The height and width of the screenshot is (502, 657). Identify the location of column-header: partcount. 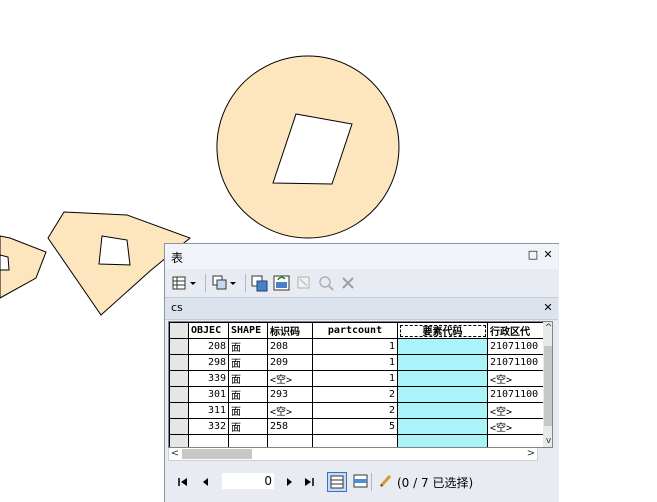
(355, 330).